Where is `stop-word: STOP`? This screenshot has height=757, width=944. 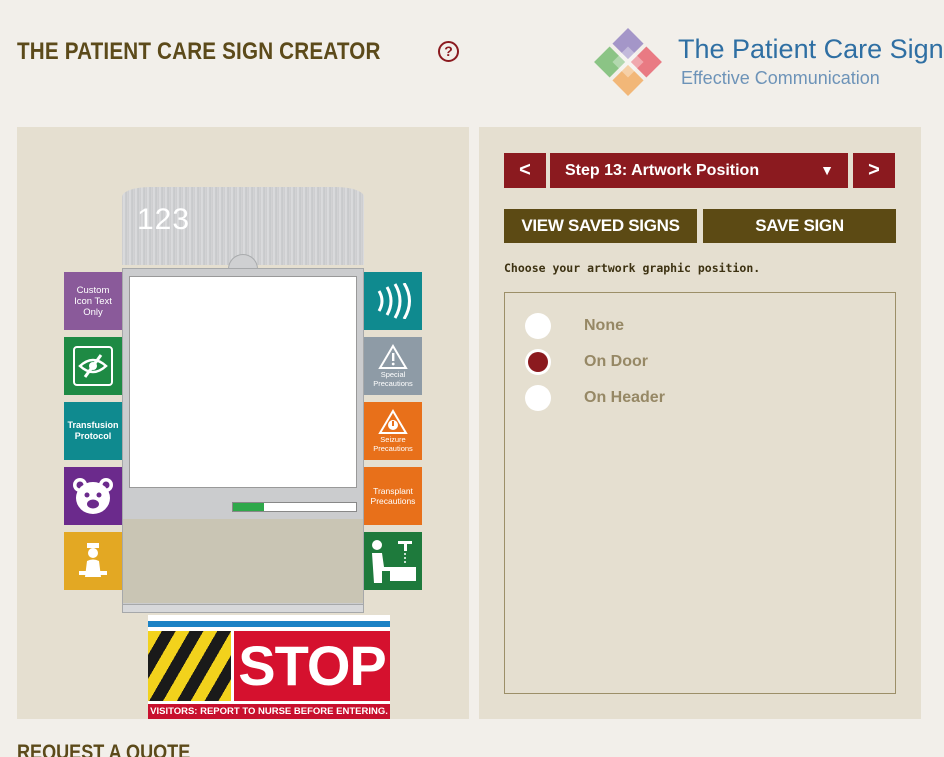 stop-word: STOP is located at coordinates (312, 666).